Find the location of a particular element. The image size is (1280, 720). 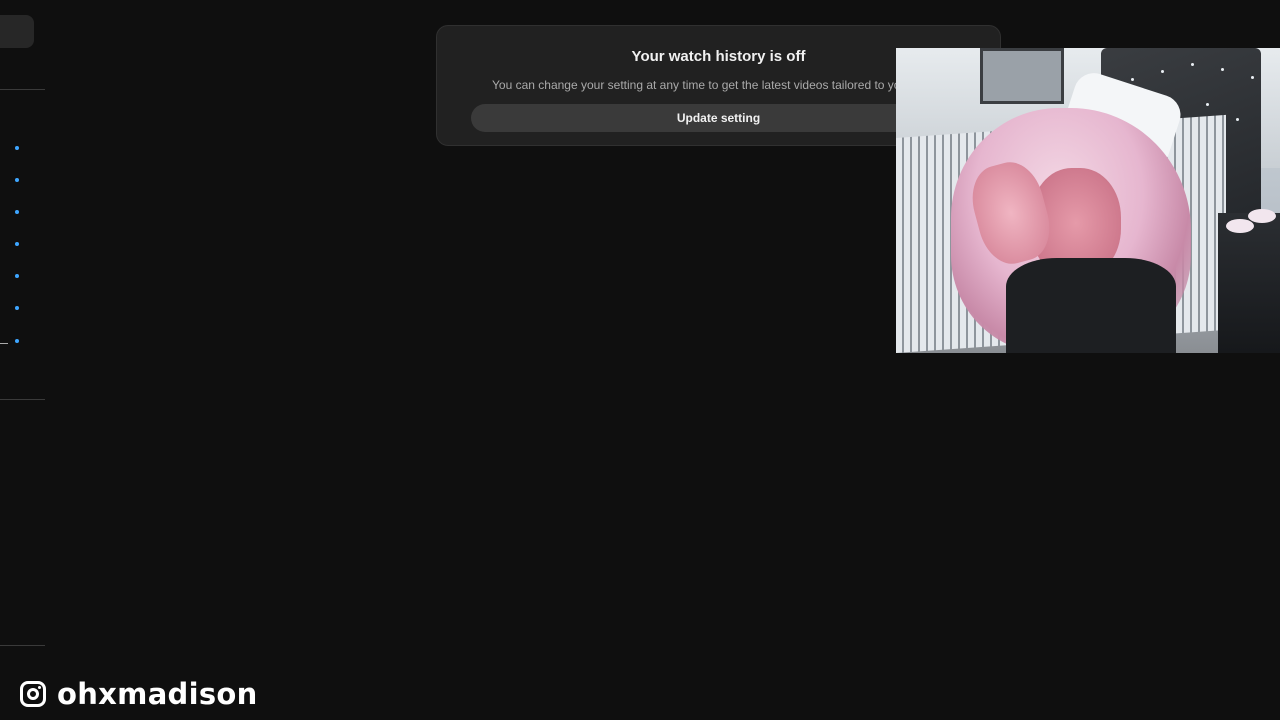

sidebar-item-text-fragment is located at coordinates (4, 343).